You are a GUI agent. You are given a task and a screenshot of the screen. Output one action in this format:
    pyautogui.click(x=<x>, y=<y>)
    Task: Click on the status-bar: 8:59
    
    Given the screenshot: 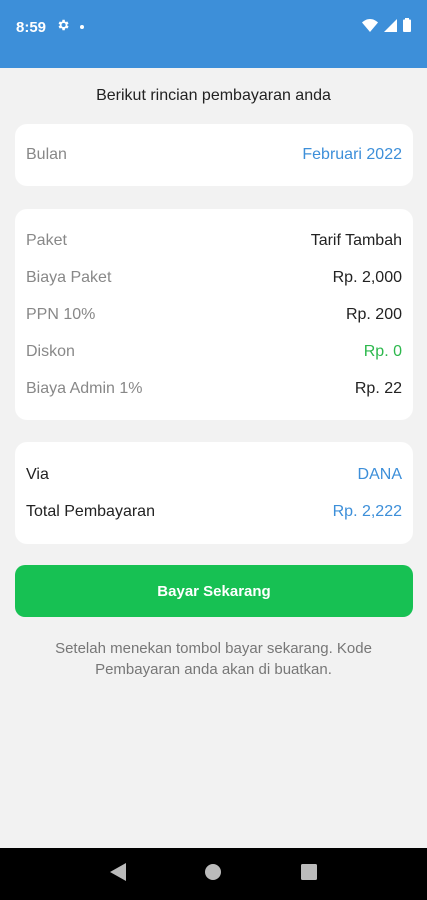 What is the action you would take?
    pyautogui.click(x=213, y=34)
    